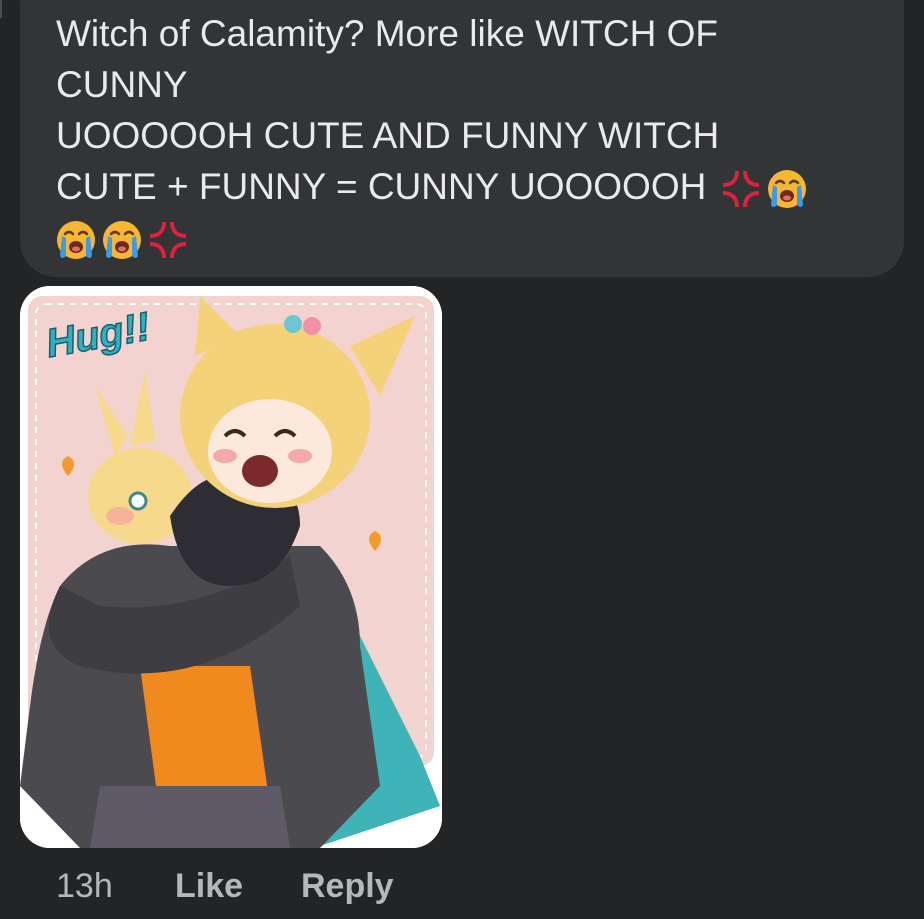 The height and width of the screenshot is (919, 924). Describe the element at coordinates (1, 9) in the screenshot. I see `thread-line` at that location.